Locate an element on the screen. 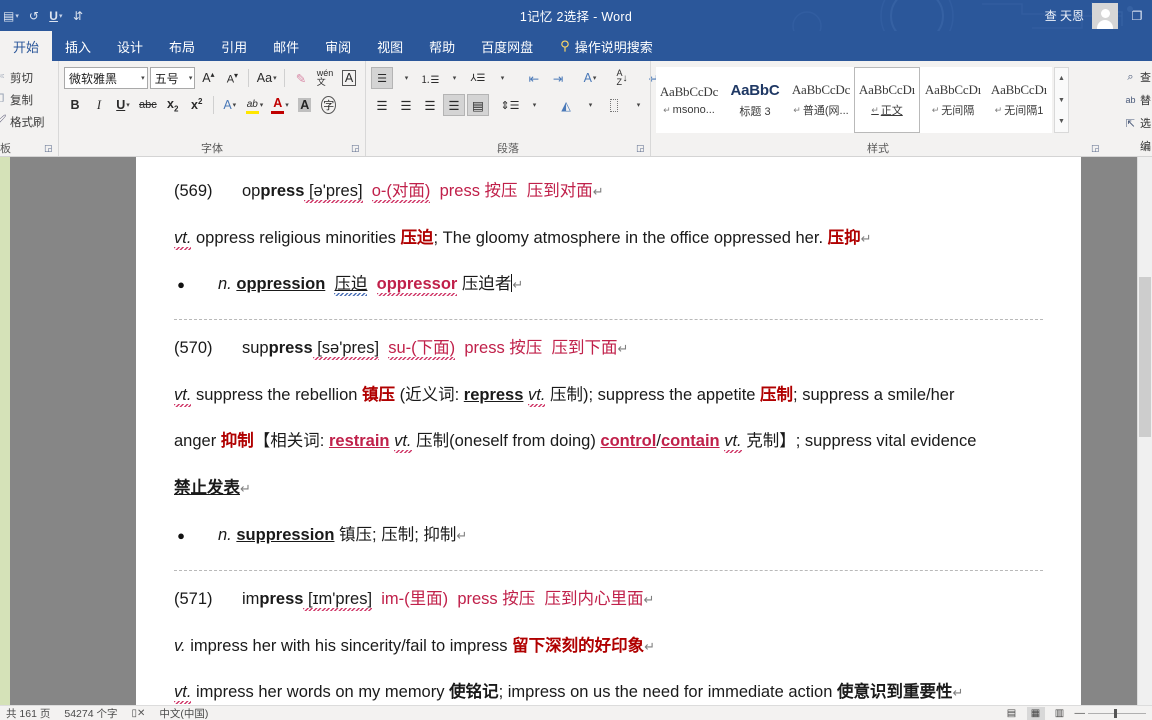 The height and width of the screenshot is (720, 1152). sort-button: A Z ↓ is located at coordinates (622, 78).